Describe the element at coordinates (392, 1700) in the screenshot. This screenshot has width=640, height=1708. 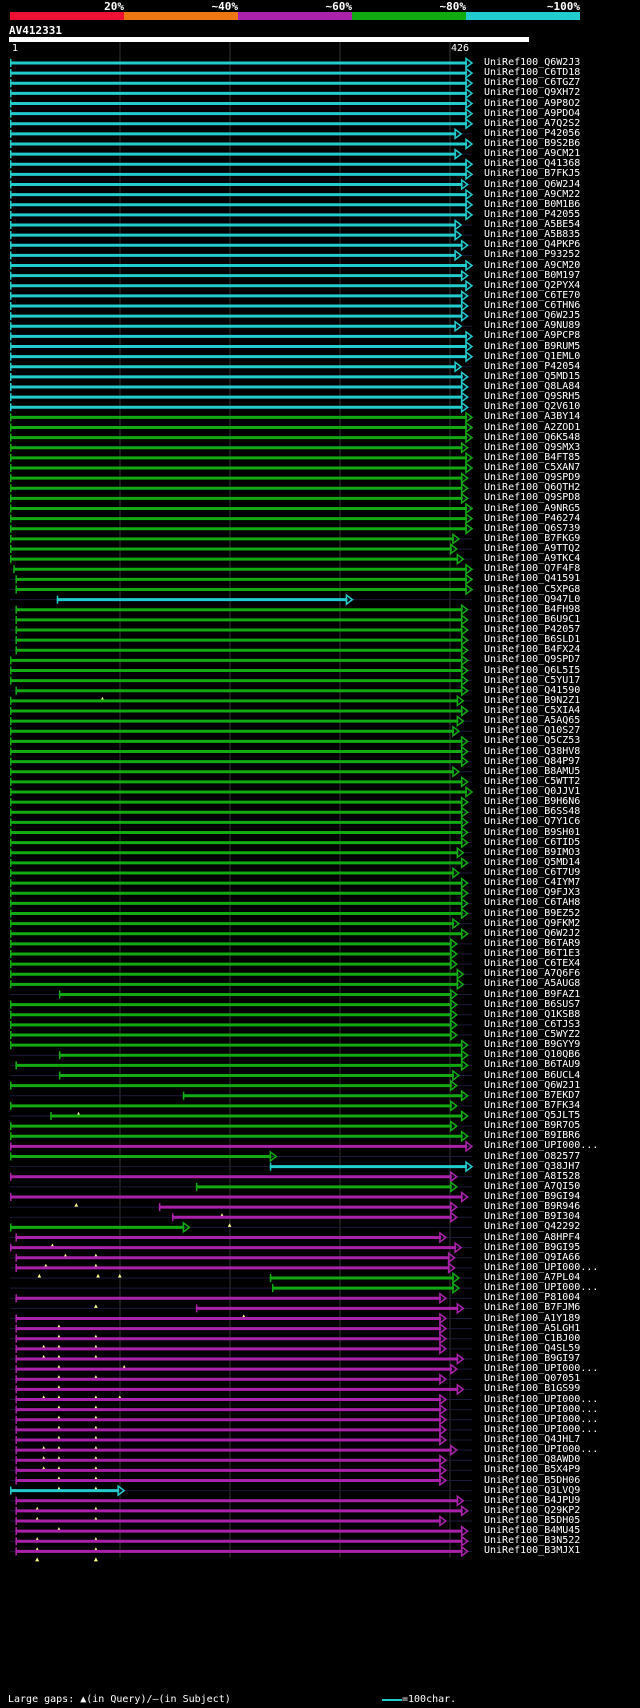
I see `footer-scale-icon` at that location.